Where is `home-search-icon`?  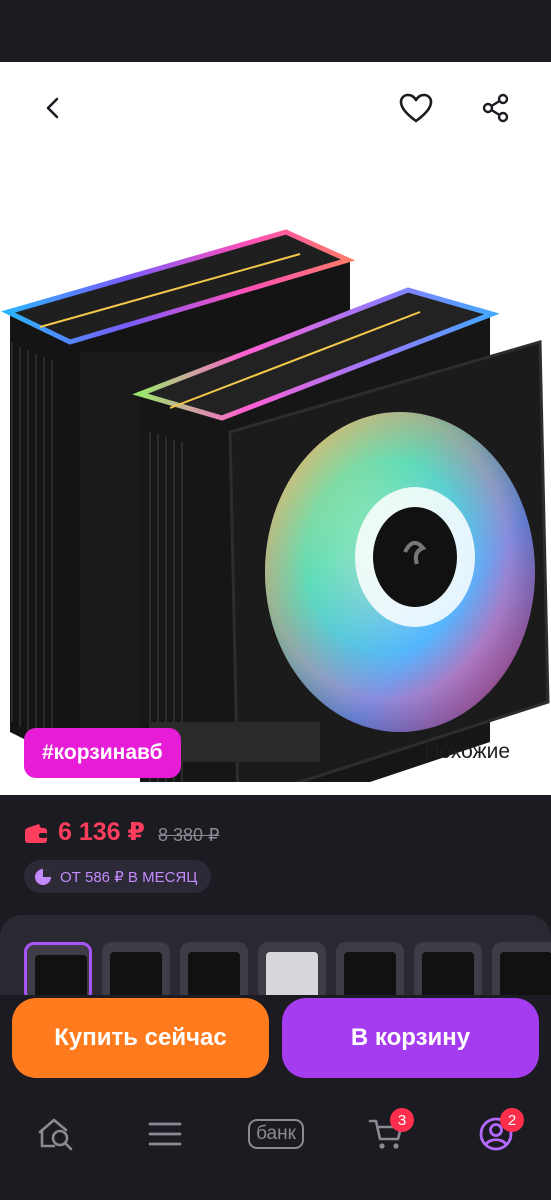 home-search-icon is located at coordinates (55, 1134).